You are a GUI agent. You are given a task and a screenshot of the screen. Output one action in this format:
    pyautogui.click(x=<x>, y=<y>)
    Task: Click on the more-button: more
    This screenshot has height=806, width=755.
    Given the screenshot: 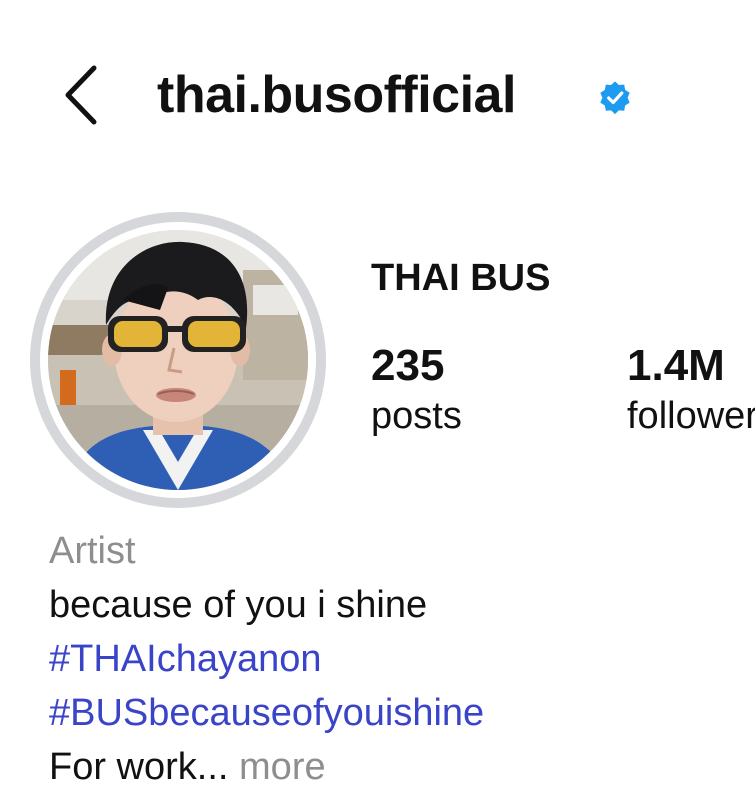 What is the action you would take?
    pyautogui.click(x=282, y=767)
    